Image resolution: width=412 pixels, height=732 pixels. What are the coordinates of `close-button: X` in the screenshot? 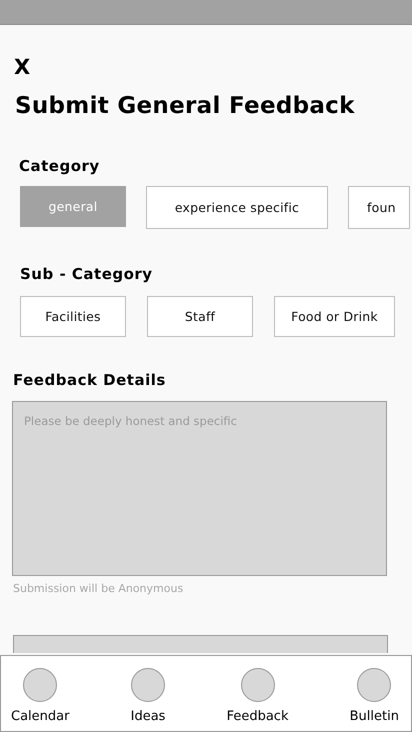 It's located at (22, 67).